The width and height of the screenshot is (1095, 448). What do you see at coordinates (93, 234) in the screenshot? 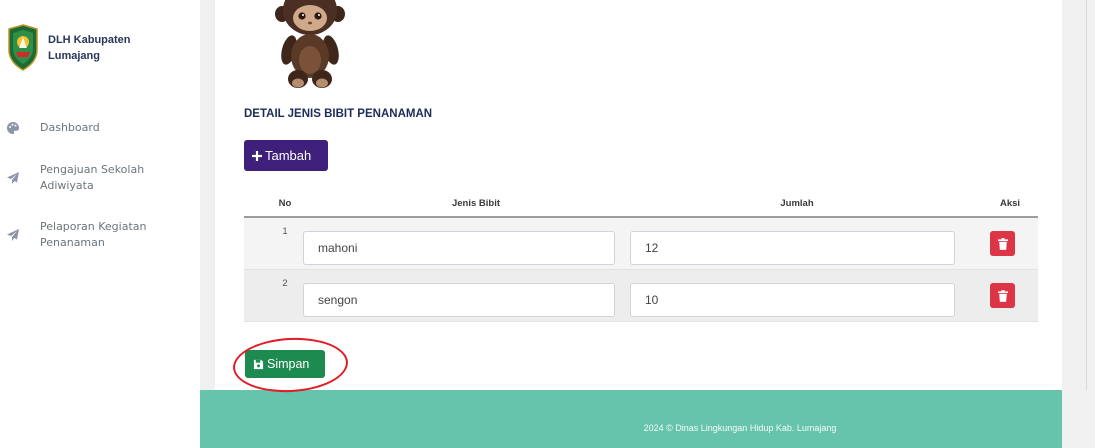
I see `sidebar-item-label: Pelaporan Kegiatan Penanaman` at bounding box center [93, 234].